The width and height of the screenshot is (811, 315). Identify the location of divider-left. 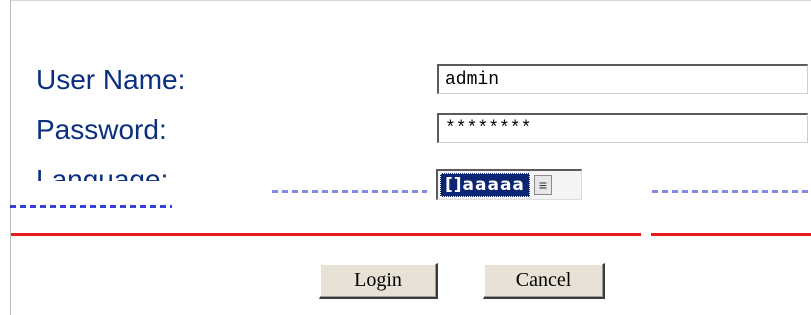
(326, 234).